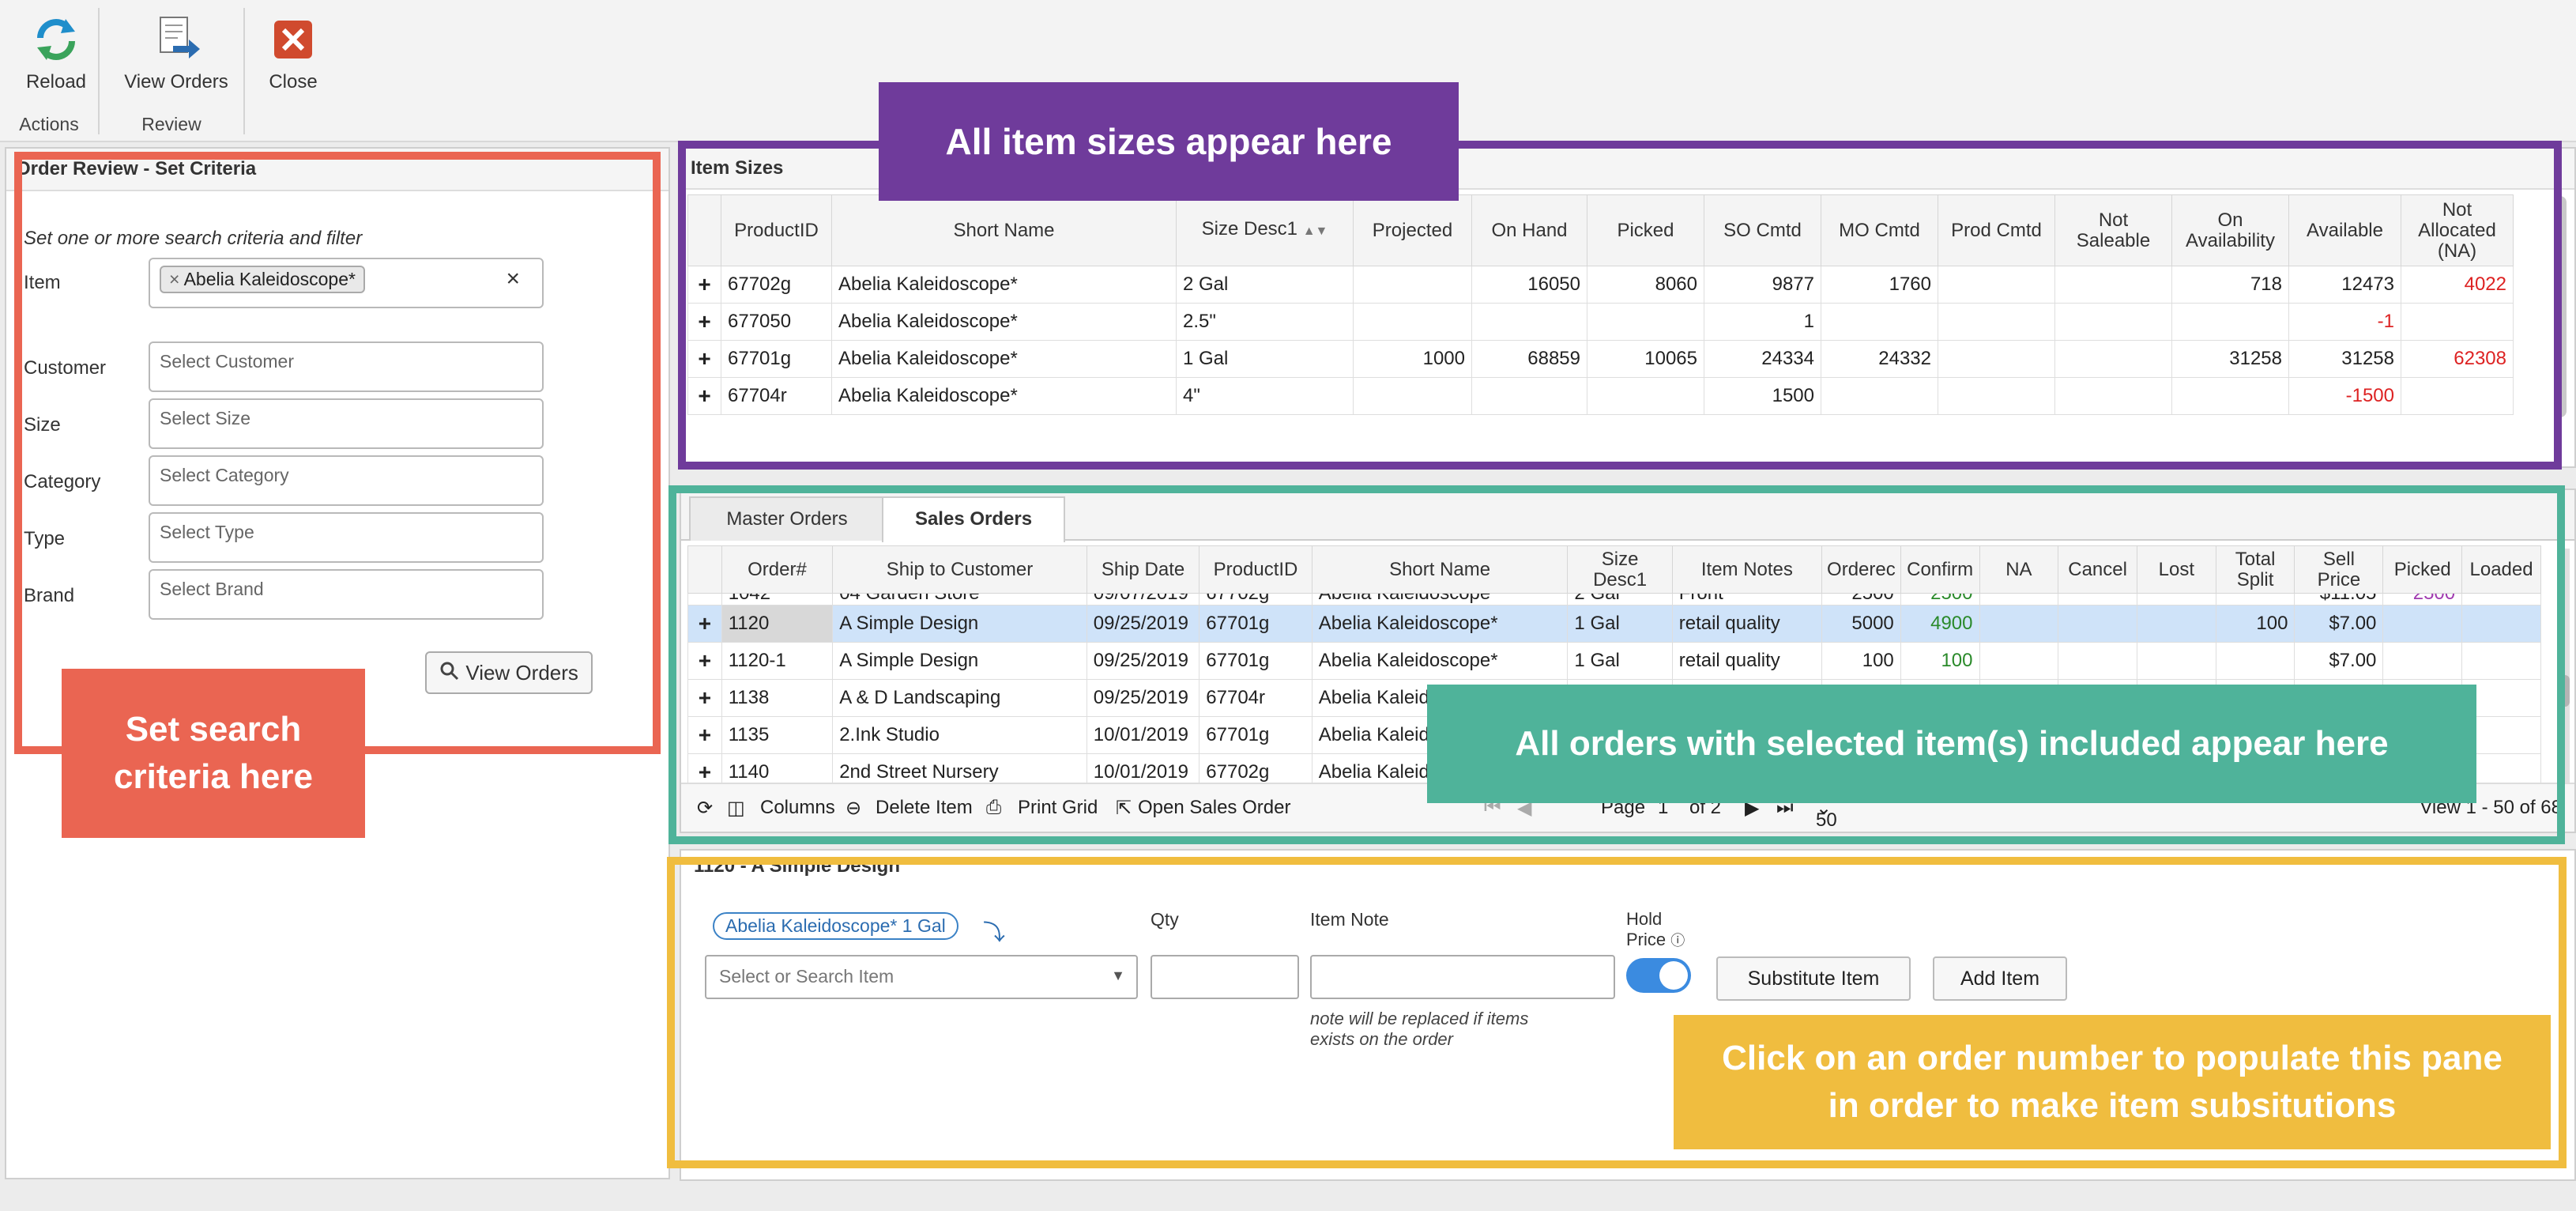 This screenshot has height=1211, width=2576. Describe the element at coordinates (293, 39) in the screenshot. I see `close-icon` at that location.